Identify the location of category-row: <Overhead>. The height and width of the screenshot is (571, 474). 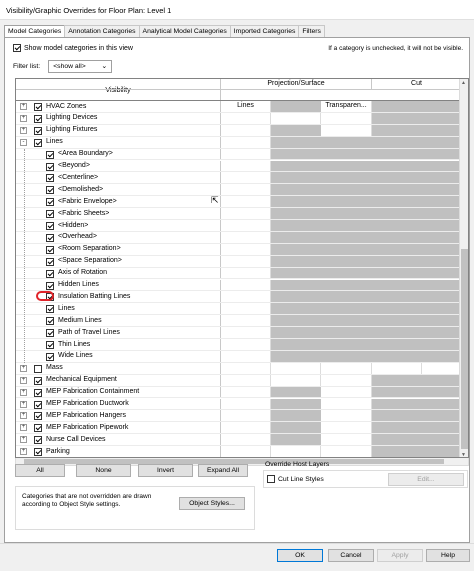
(242, 237).